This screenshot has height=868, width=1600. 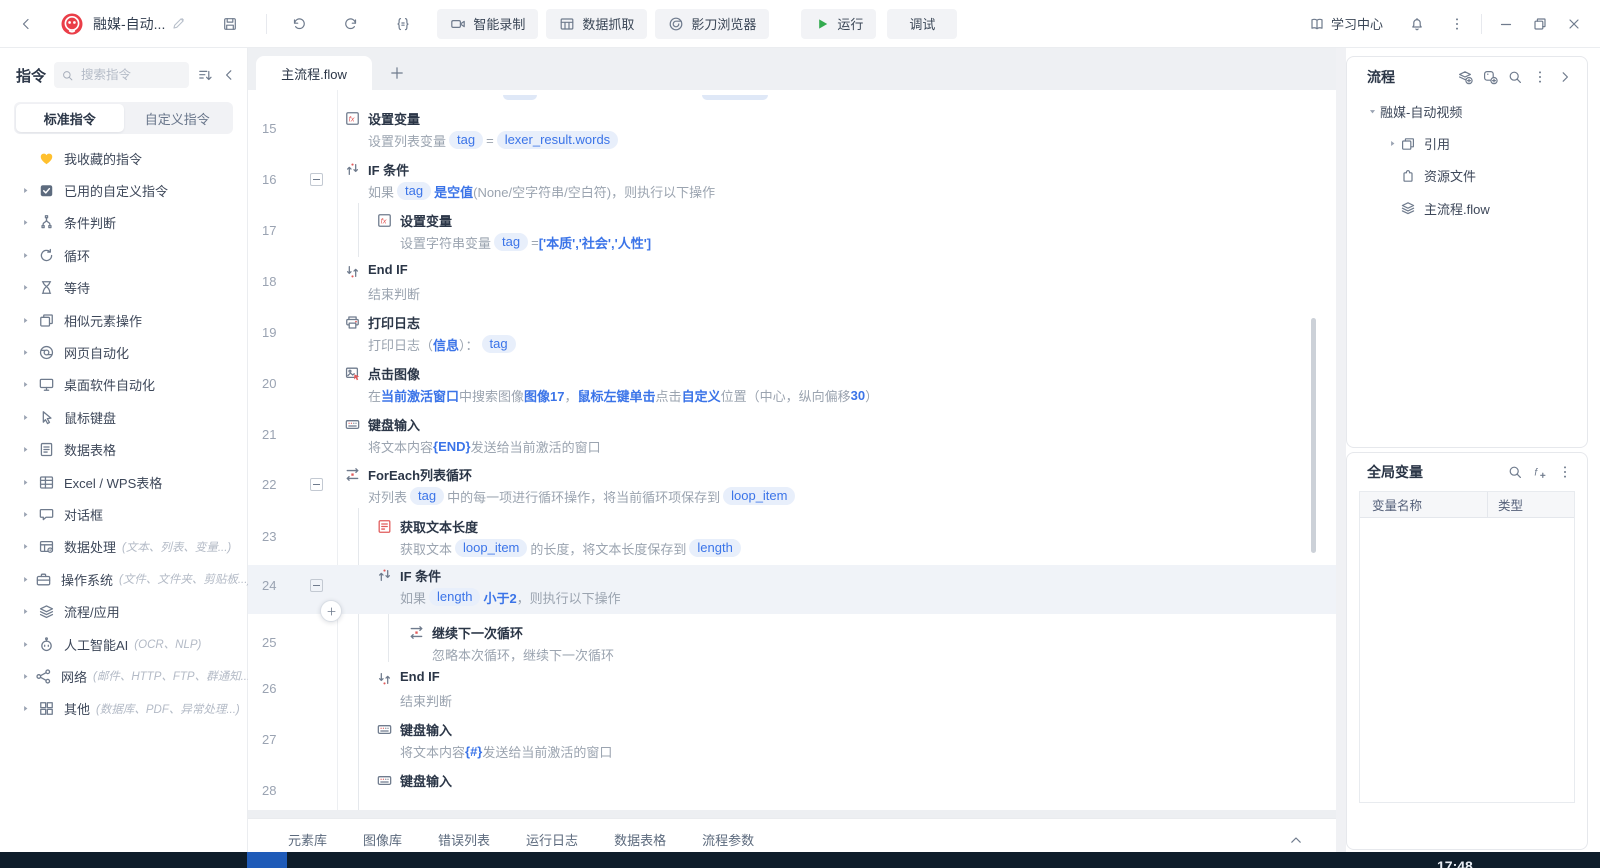 I want to click on flow-step-19: 19 打印日志 打印日志（ 信息）： tag, so click(x=792, y=335).